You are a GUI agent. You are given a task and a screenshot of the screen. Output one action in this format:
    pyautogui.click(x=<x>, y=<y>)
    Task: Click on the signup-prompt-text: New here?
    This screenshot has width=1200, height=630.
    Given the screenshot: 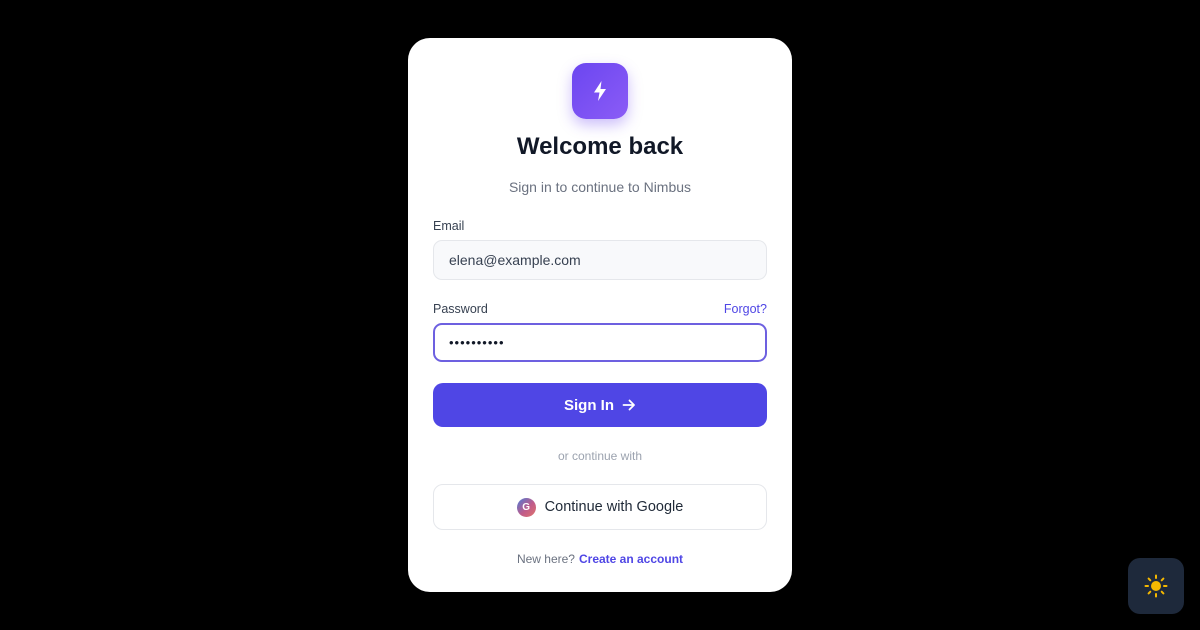 What is the action you would take?
    pyautogui.click(x=545, y=559)
    